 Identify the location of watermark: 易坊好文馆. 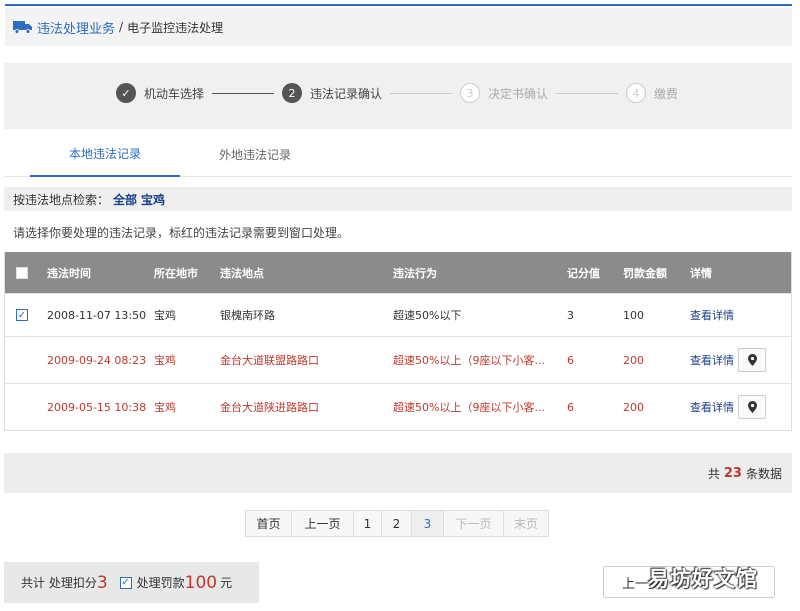
(703, 579).